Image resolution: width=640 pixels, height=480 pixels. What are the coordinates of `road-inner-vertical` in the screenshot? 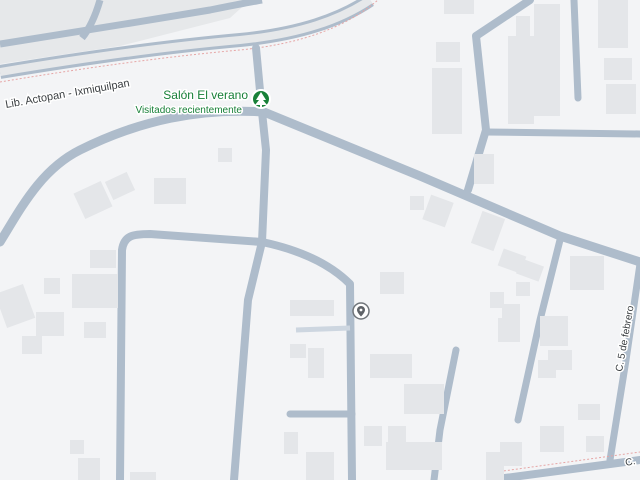 It's located at (248, 359).